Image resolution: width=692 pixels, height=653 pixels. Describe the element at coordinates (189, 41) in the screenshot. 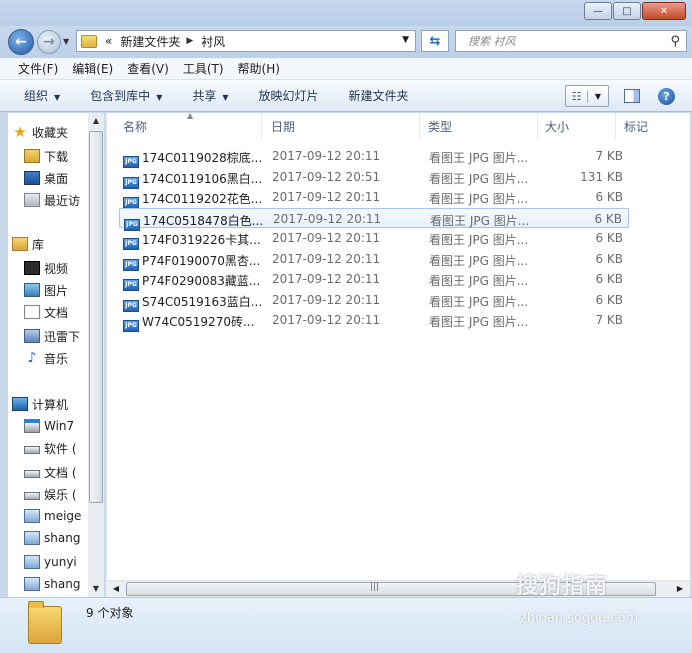

I see `breadcrumb-chevron-icon: ▶` at that location.